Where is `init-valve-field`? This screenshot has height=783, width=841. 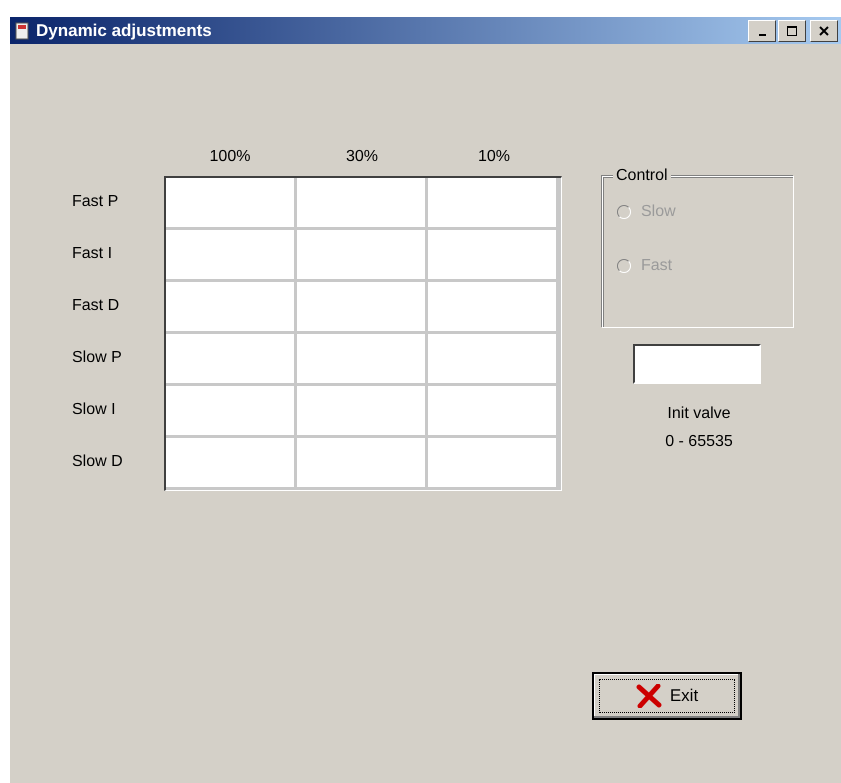 init-valve-field is located at coordinates (697, 364).